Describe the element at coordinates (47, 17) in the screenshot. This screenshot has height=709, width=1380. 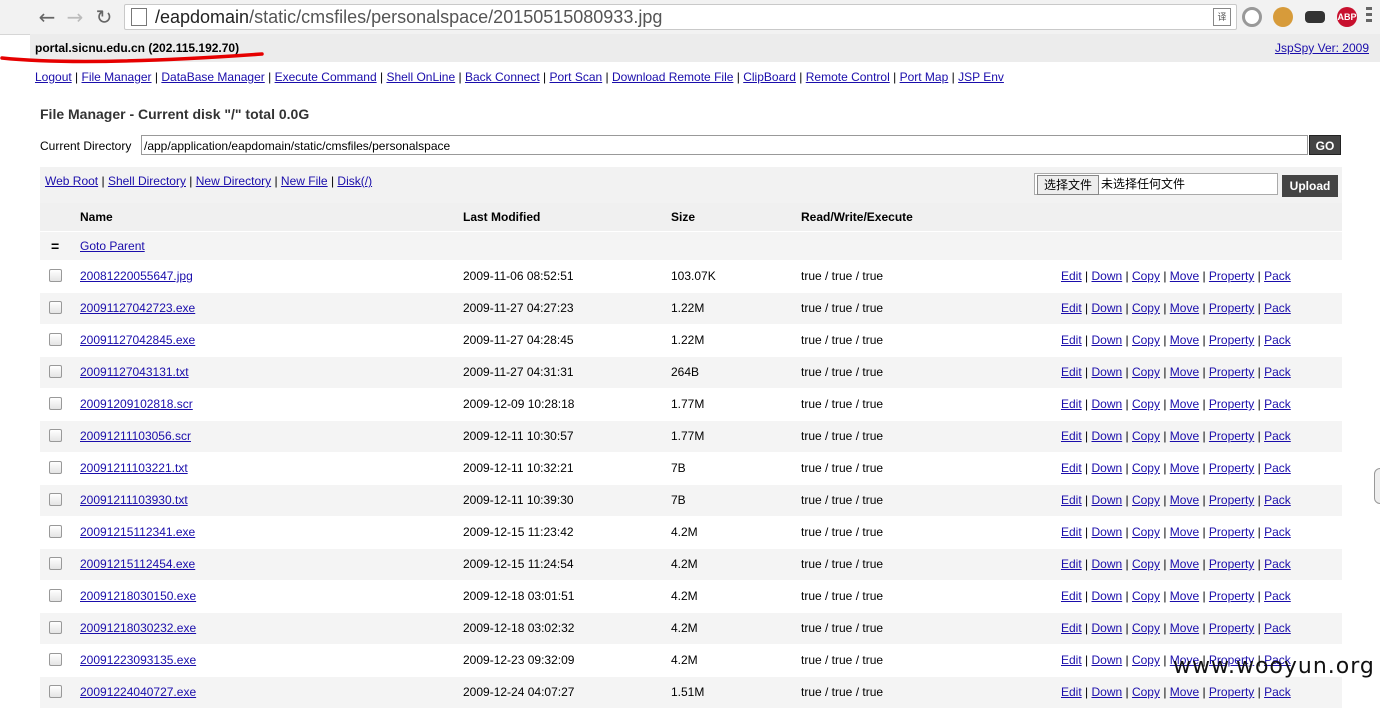
I see `back-arrow-icon: ←` at that location.